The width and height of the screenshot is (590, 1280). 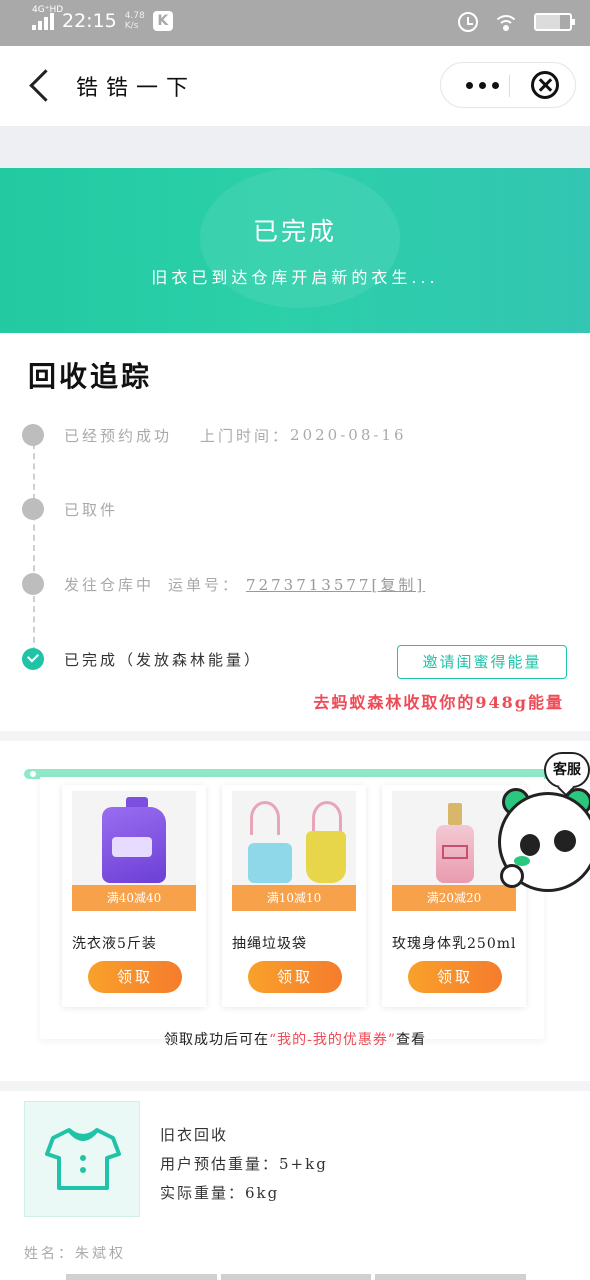 What do you see at coordinates (131, 26) in the screenshot?
I see `speed-unit: K/s` at bounding box center [131, 26].